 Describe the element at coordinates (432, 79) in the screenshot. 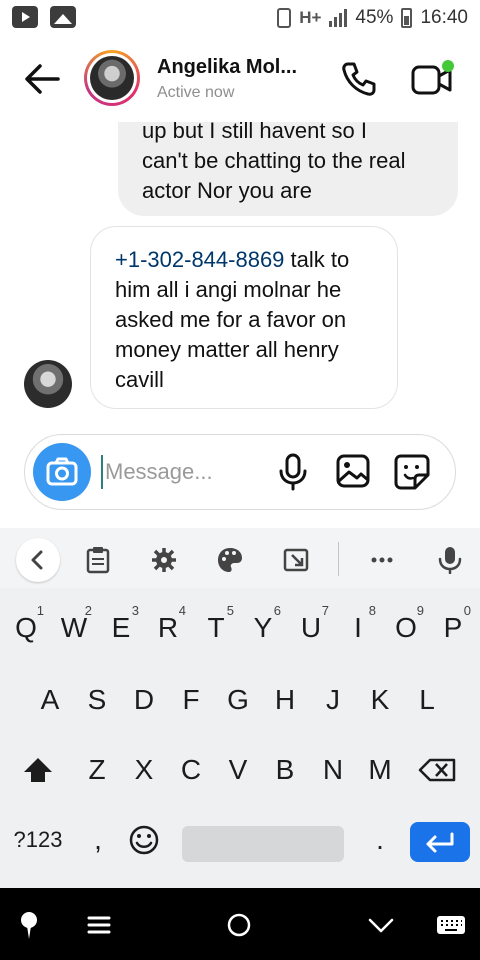

I see `video-call-button` at that location.